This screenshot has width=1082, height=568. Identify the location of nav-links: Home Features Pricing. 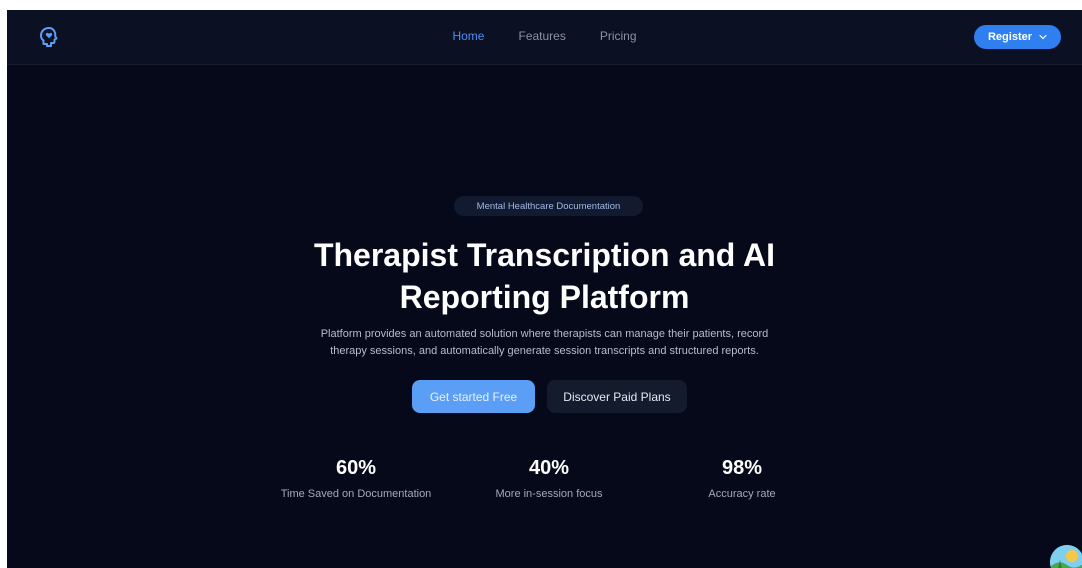
(544, 36).